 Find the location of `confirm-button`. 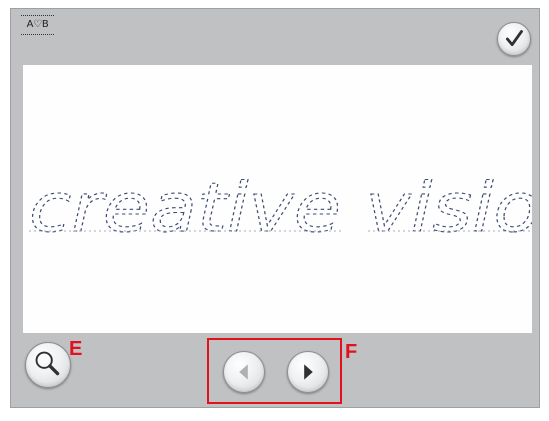

confirm-button is located at coordinates (514, 39).